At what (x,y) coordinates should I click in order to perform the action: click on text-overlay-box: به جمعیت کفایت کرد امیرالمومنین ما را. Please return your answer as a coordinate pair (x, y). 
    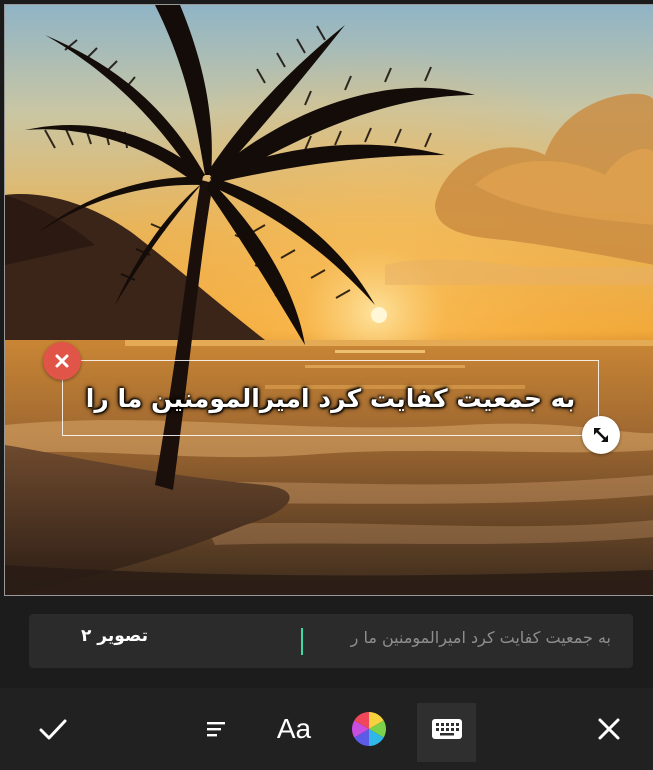
    Looking at the image, I should click on (330, 398).